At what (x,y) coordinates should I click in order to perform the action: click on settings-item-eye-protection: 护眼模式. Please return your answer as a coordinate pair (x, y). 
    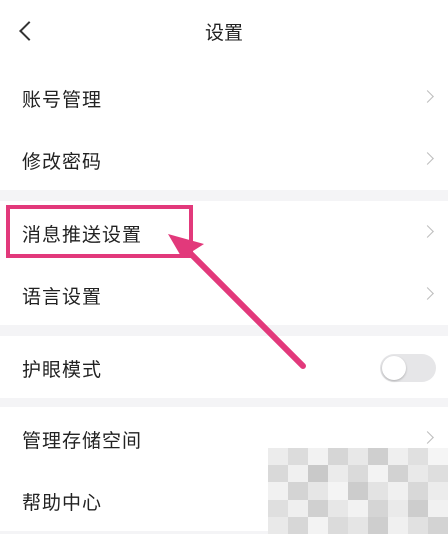
    Looking at the image, I should click on (224, 367).